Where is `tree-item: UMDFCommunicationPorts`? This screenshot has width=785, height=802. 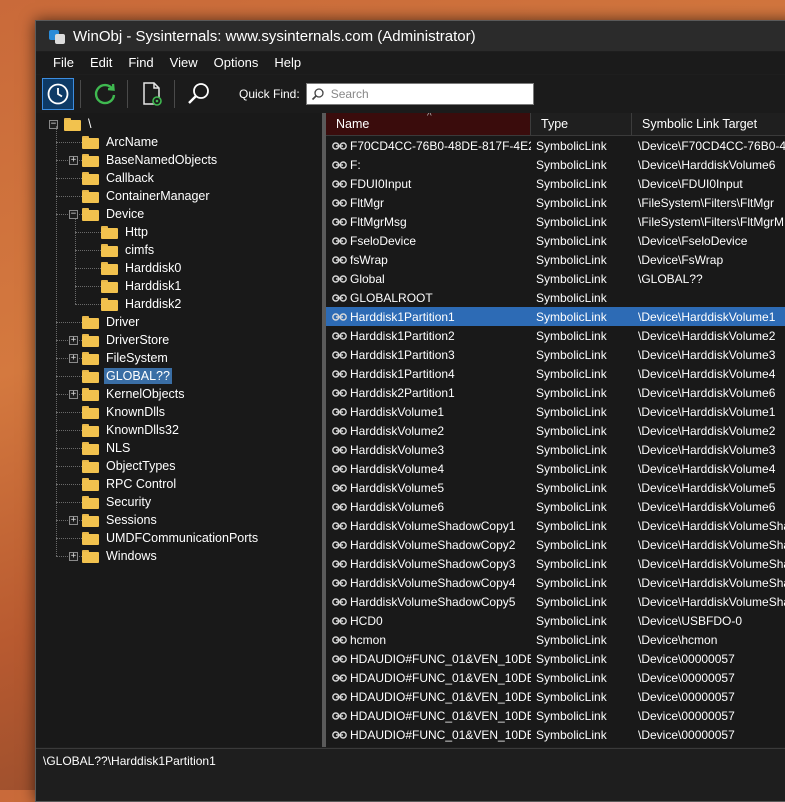 tree-item: UMDFCommunicationPorts is located at coordinates (171, 538).